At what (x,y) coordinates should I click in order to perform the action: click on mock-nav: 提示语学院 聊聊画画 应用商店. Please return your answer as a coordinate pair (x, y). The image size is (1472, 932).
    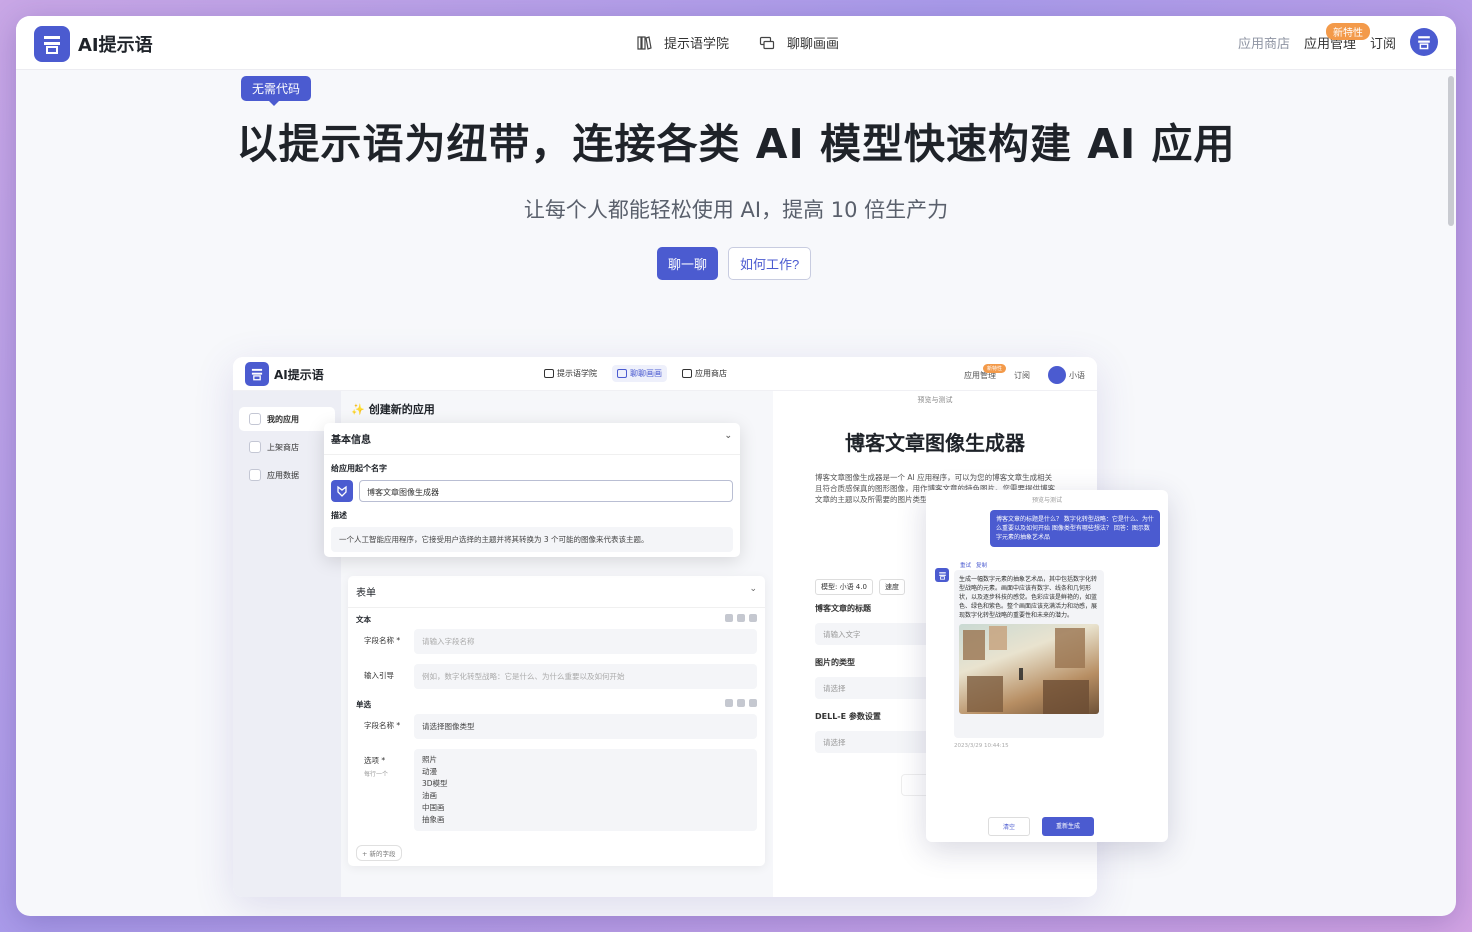
    Looking at the image, I should click on (635, 373).